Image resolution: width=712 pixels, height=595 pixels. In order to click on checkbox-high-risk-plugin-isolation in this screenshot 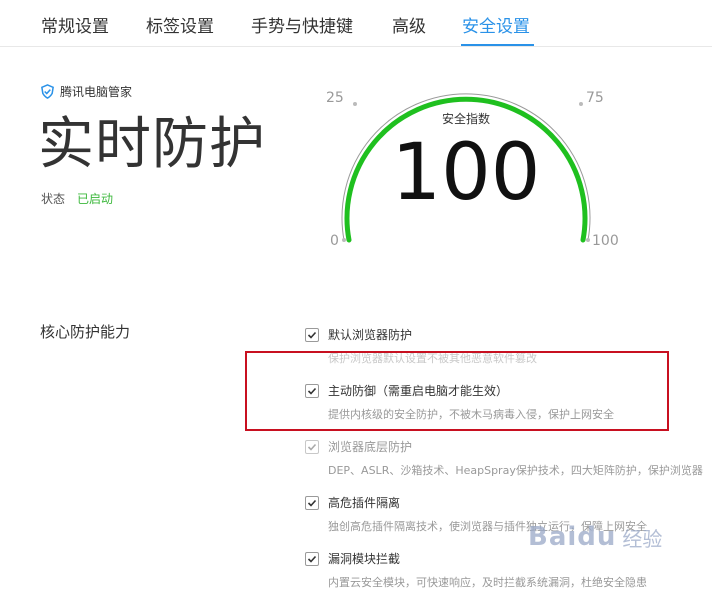, I will do `click(312, 502)`.